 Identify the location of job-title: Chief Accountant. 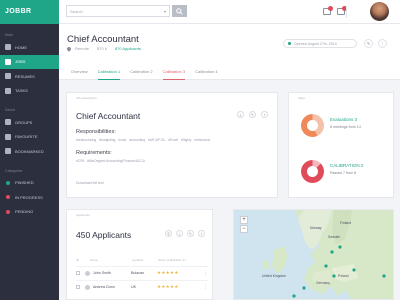
(108, 116).